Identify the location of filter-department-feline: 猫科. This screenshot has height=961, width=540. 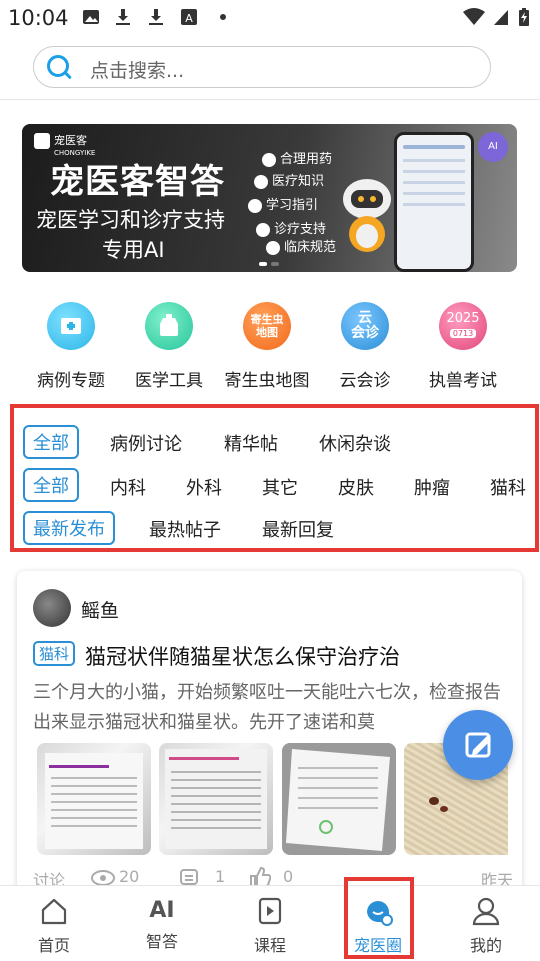
(508, 487).